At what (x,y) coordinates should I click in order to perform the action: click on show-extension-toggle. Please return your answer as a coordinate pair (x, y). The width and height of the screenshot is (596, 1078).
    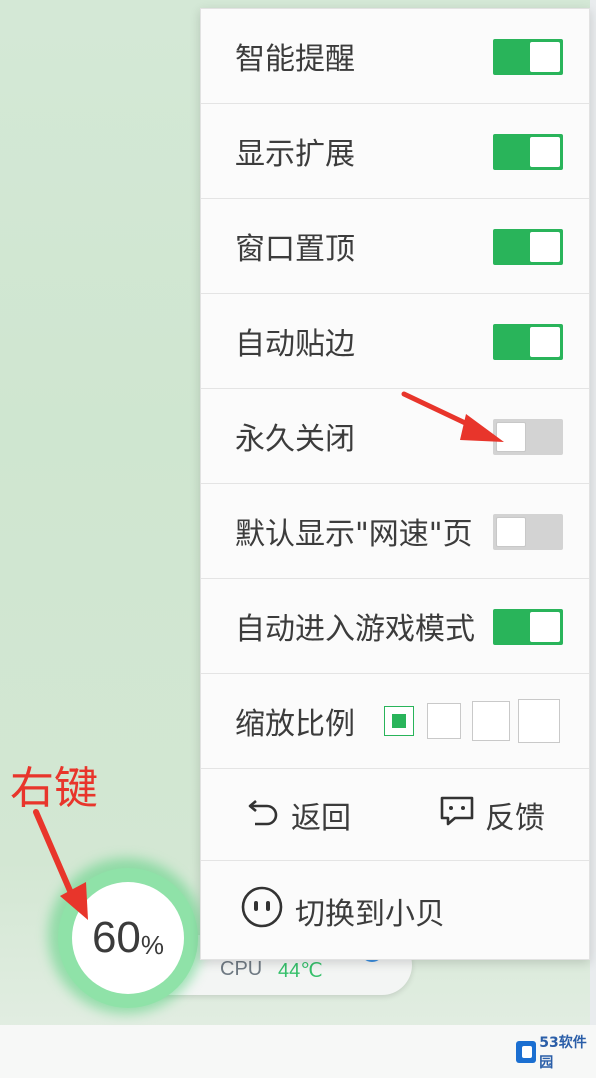
    Looking at the image, I should click on (528, 152).